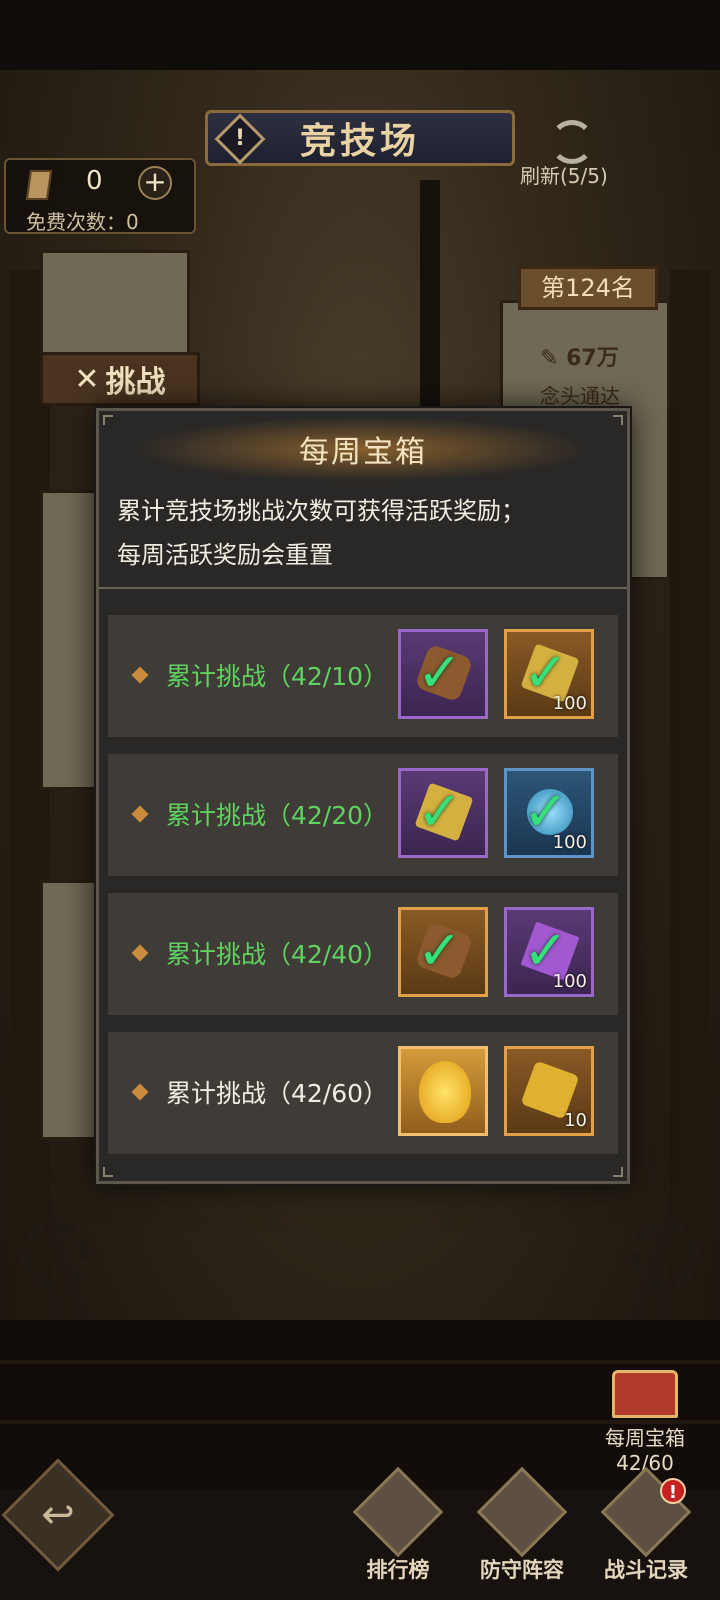 The width and height of the screenshot is (720, 1600). What do you see at coordinates (87, 379) in the screenshot?
I see `crossed-swords-icon: ✕` at bounding box center [87, 379].